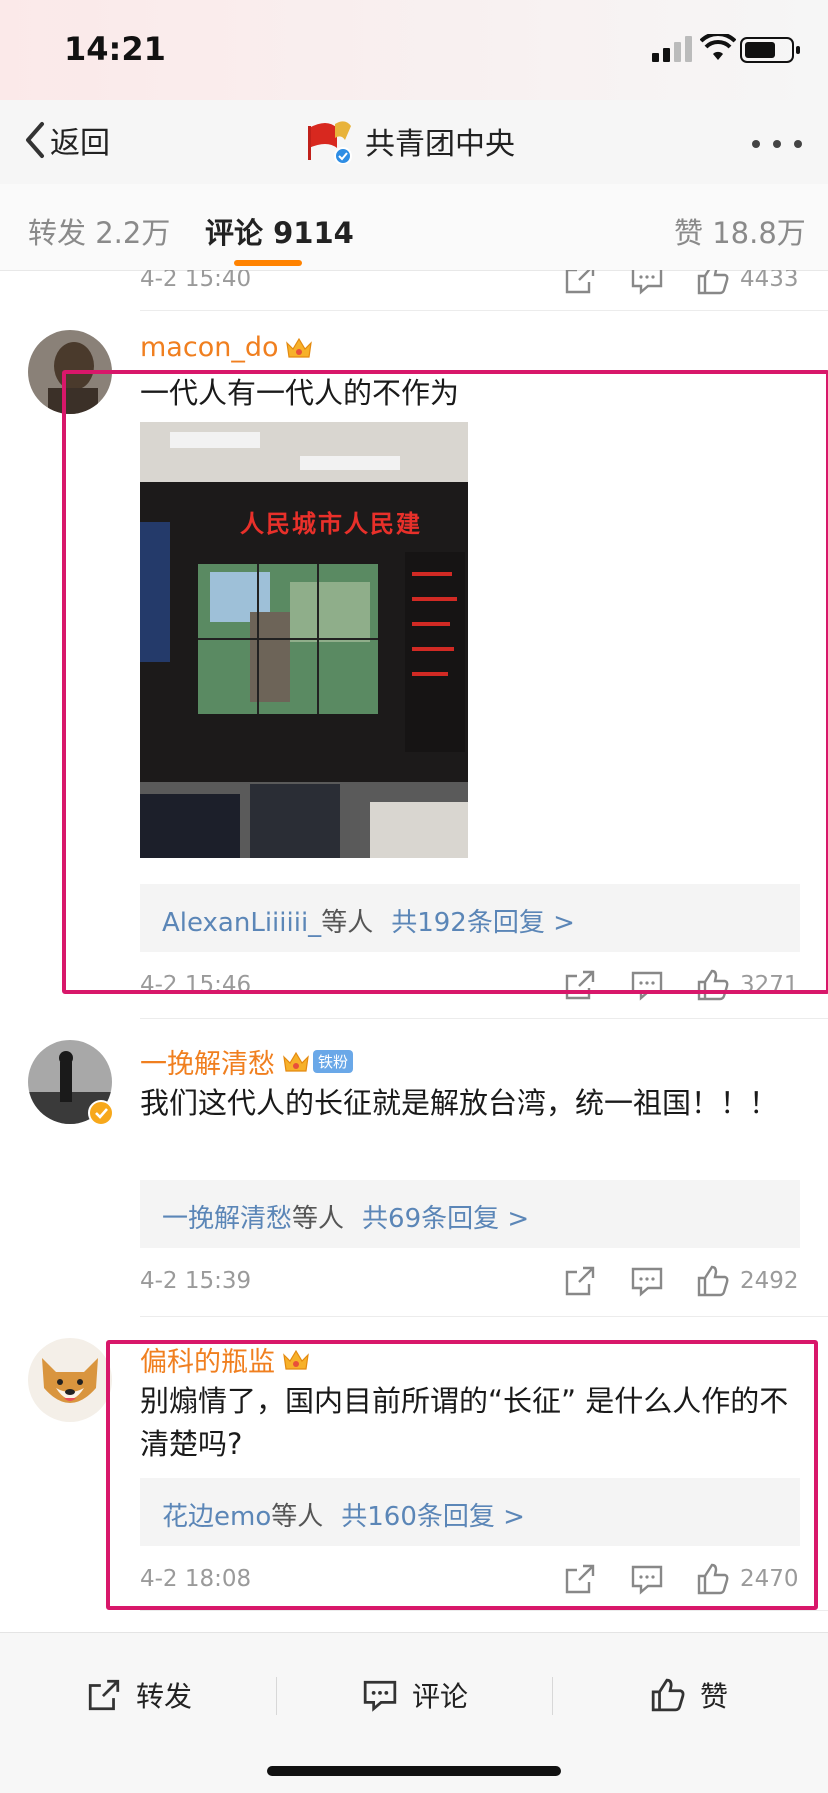 The height and width of the screenshot is (1793, 828). I want to click on comment-meta: 4-2 15:39 2492, so click(470, 1284).